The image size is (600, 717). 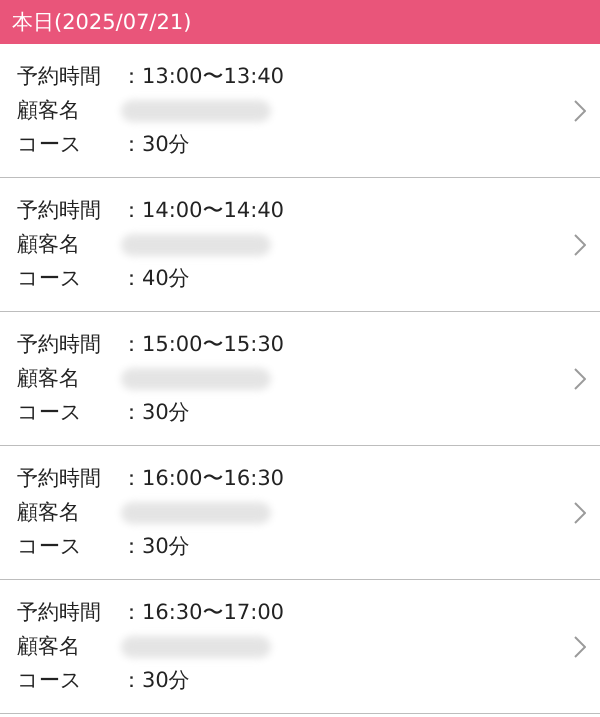 I want to click on date-header: 本日(2025/07/21), so click(x=300, y=22).